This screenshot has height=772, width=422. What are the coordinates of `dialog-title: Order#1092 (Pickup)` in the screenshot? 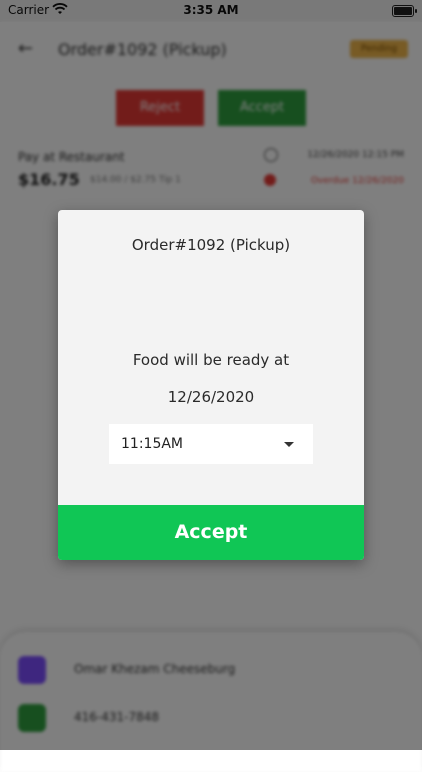 It's located at (211, 245).